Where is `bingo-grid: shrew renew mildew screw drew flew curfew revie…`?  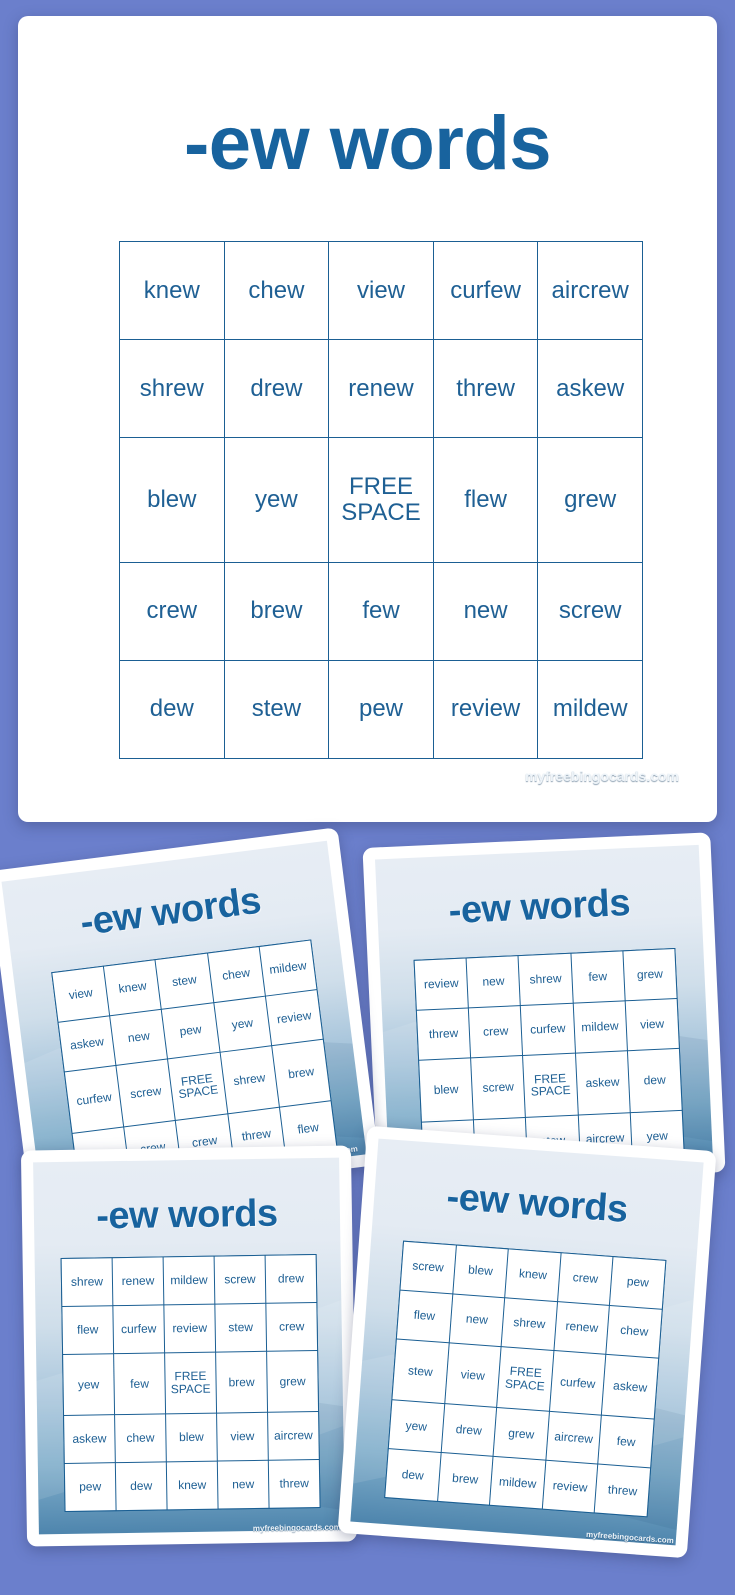
bingo-grid: shrew renew mildew screw drew flew curfew revie… is located at coordinates (190, 1382).